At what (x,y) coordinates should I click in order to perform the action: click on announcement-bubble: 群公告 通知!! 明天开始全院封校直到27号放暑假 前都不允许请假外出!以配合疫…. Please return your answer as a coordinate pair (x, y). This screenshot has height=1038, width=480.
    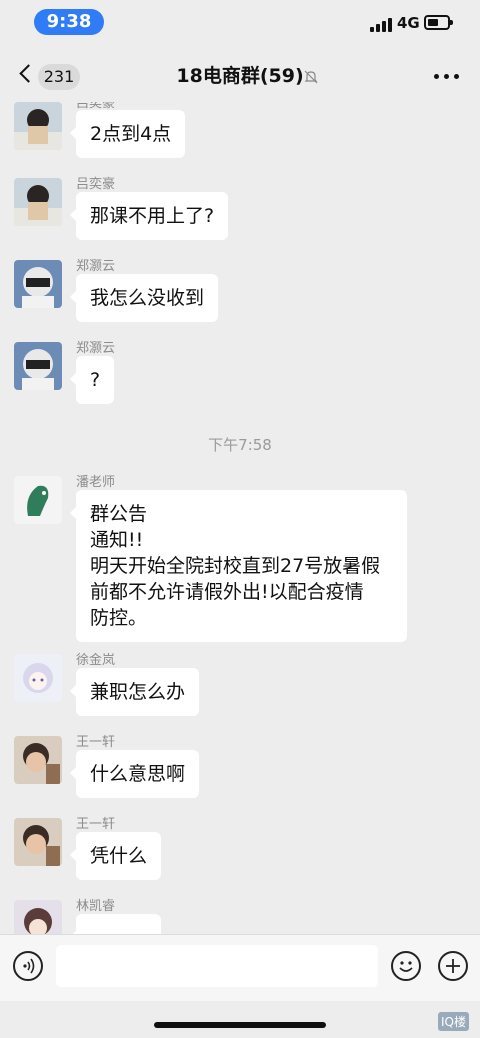
    Looking at the image, I should click on (238, 566).